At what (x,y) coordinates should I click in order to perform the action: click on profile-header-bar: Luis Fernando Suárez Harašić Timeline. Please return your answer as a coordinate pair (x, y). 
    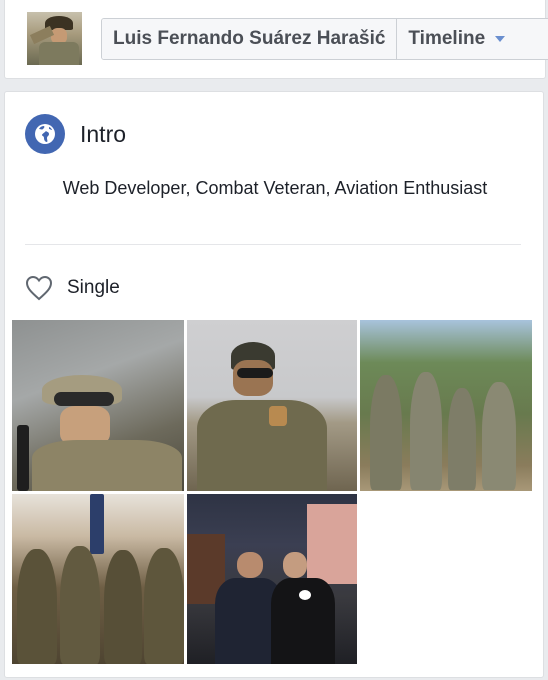
    Looking at the image, I should click on (276, 39).